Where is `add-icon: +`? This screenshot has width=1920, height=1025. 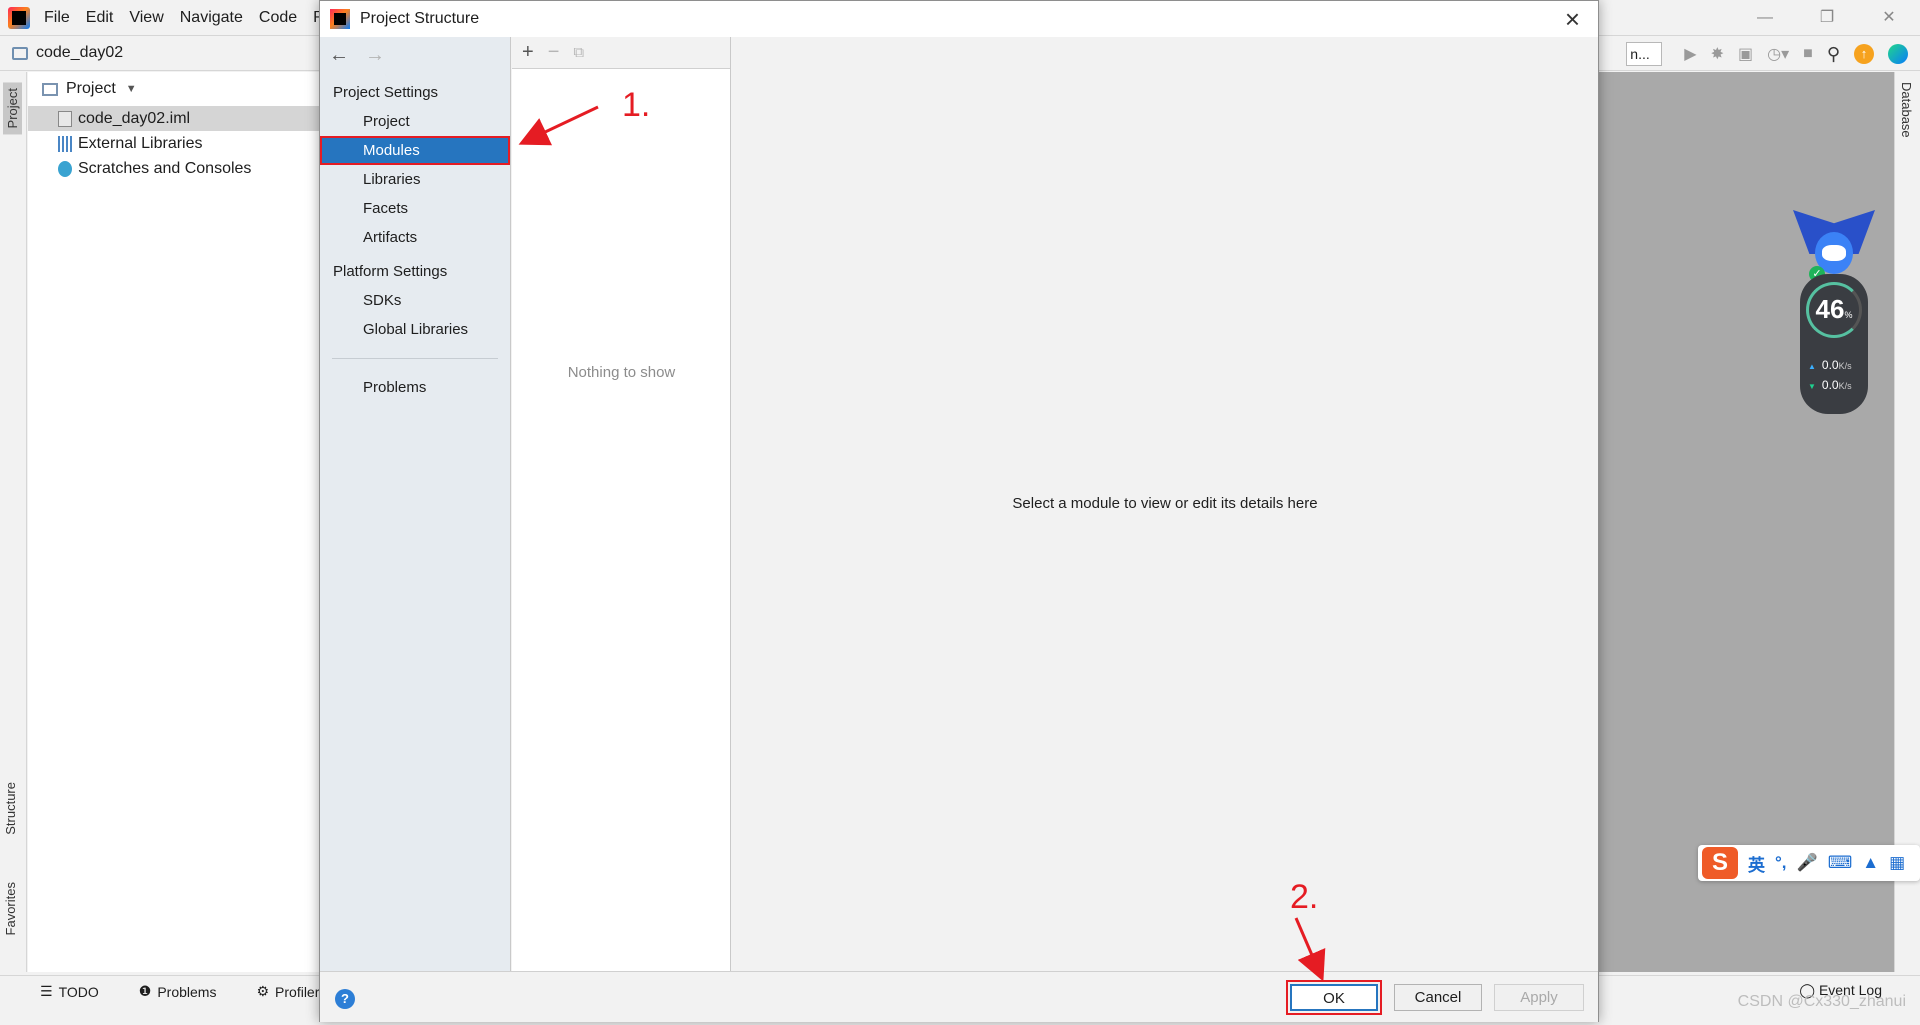
add-icon: + is located at coordinates (528, 52).